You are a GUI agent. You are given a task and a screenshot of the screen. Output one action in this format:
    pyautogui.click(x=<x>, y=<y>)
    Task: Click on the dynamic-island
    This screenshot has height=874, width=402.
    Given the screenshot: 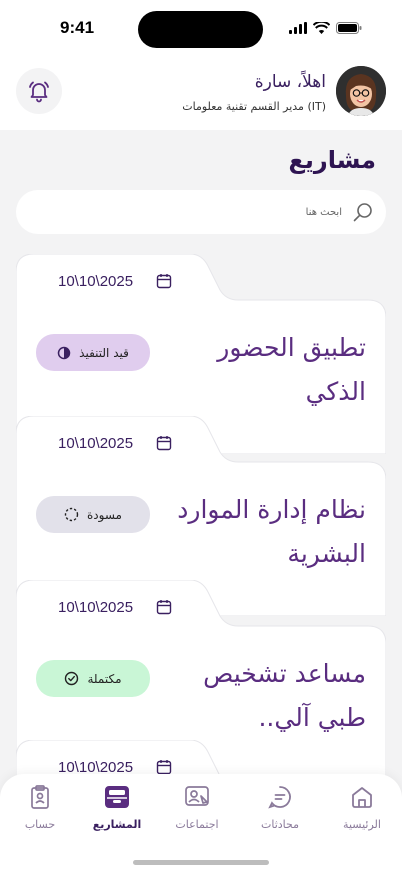 What is the action you would take?
    pyautogui.click(x=200, y=29)
    